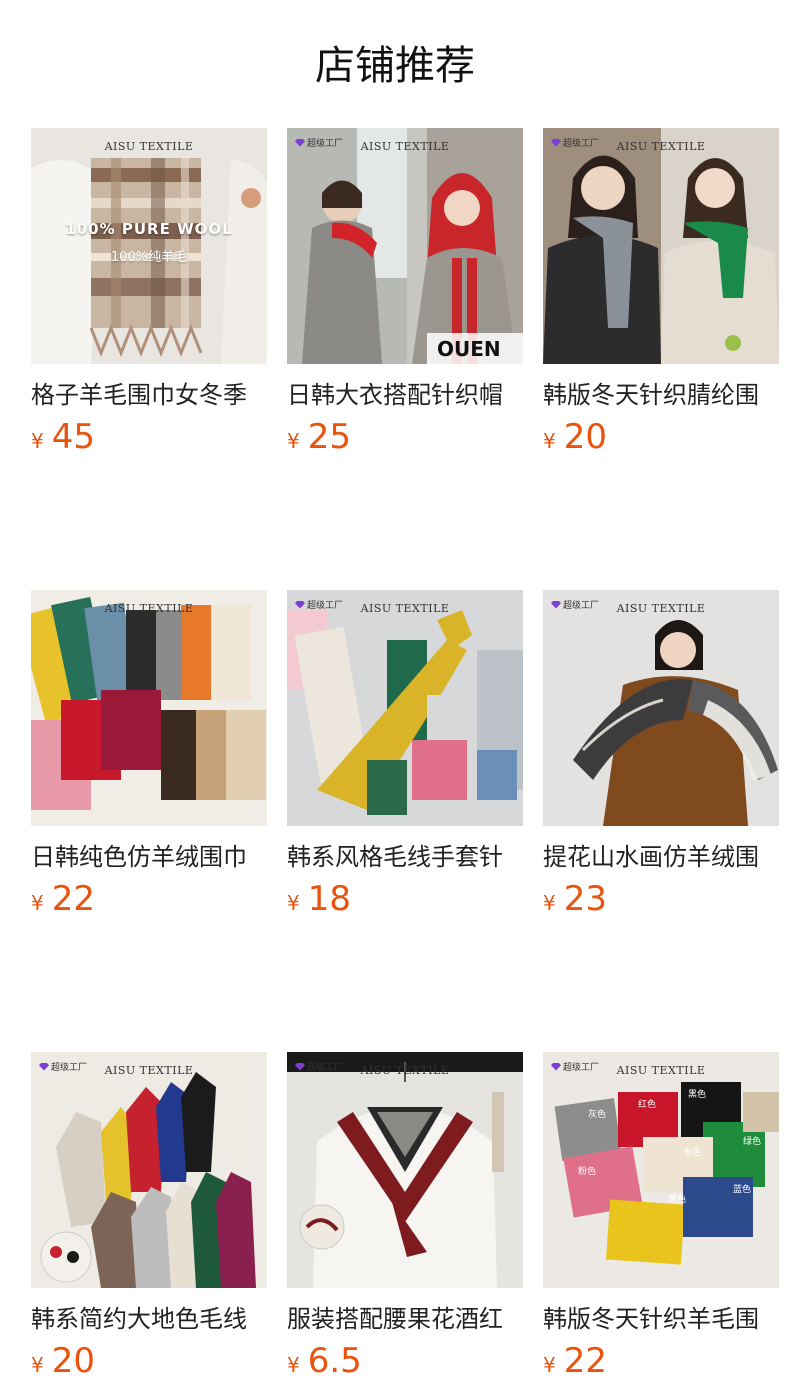 This screenshot has height=1382, width=790. Describe the element at coordinates (395, 66) in the screenshot. I see `section-title: 店铺推荐` at that location.